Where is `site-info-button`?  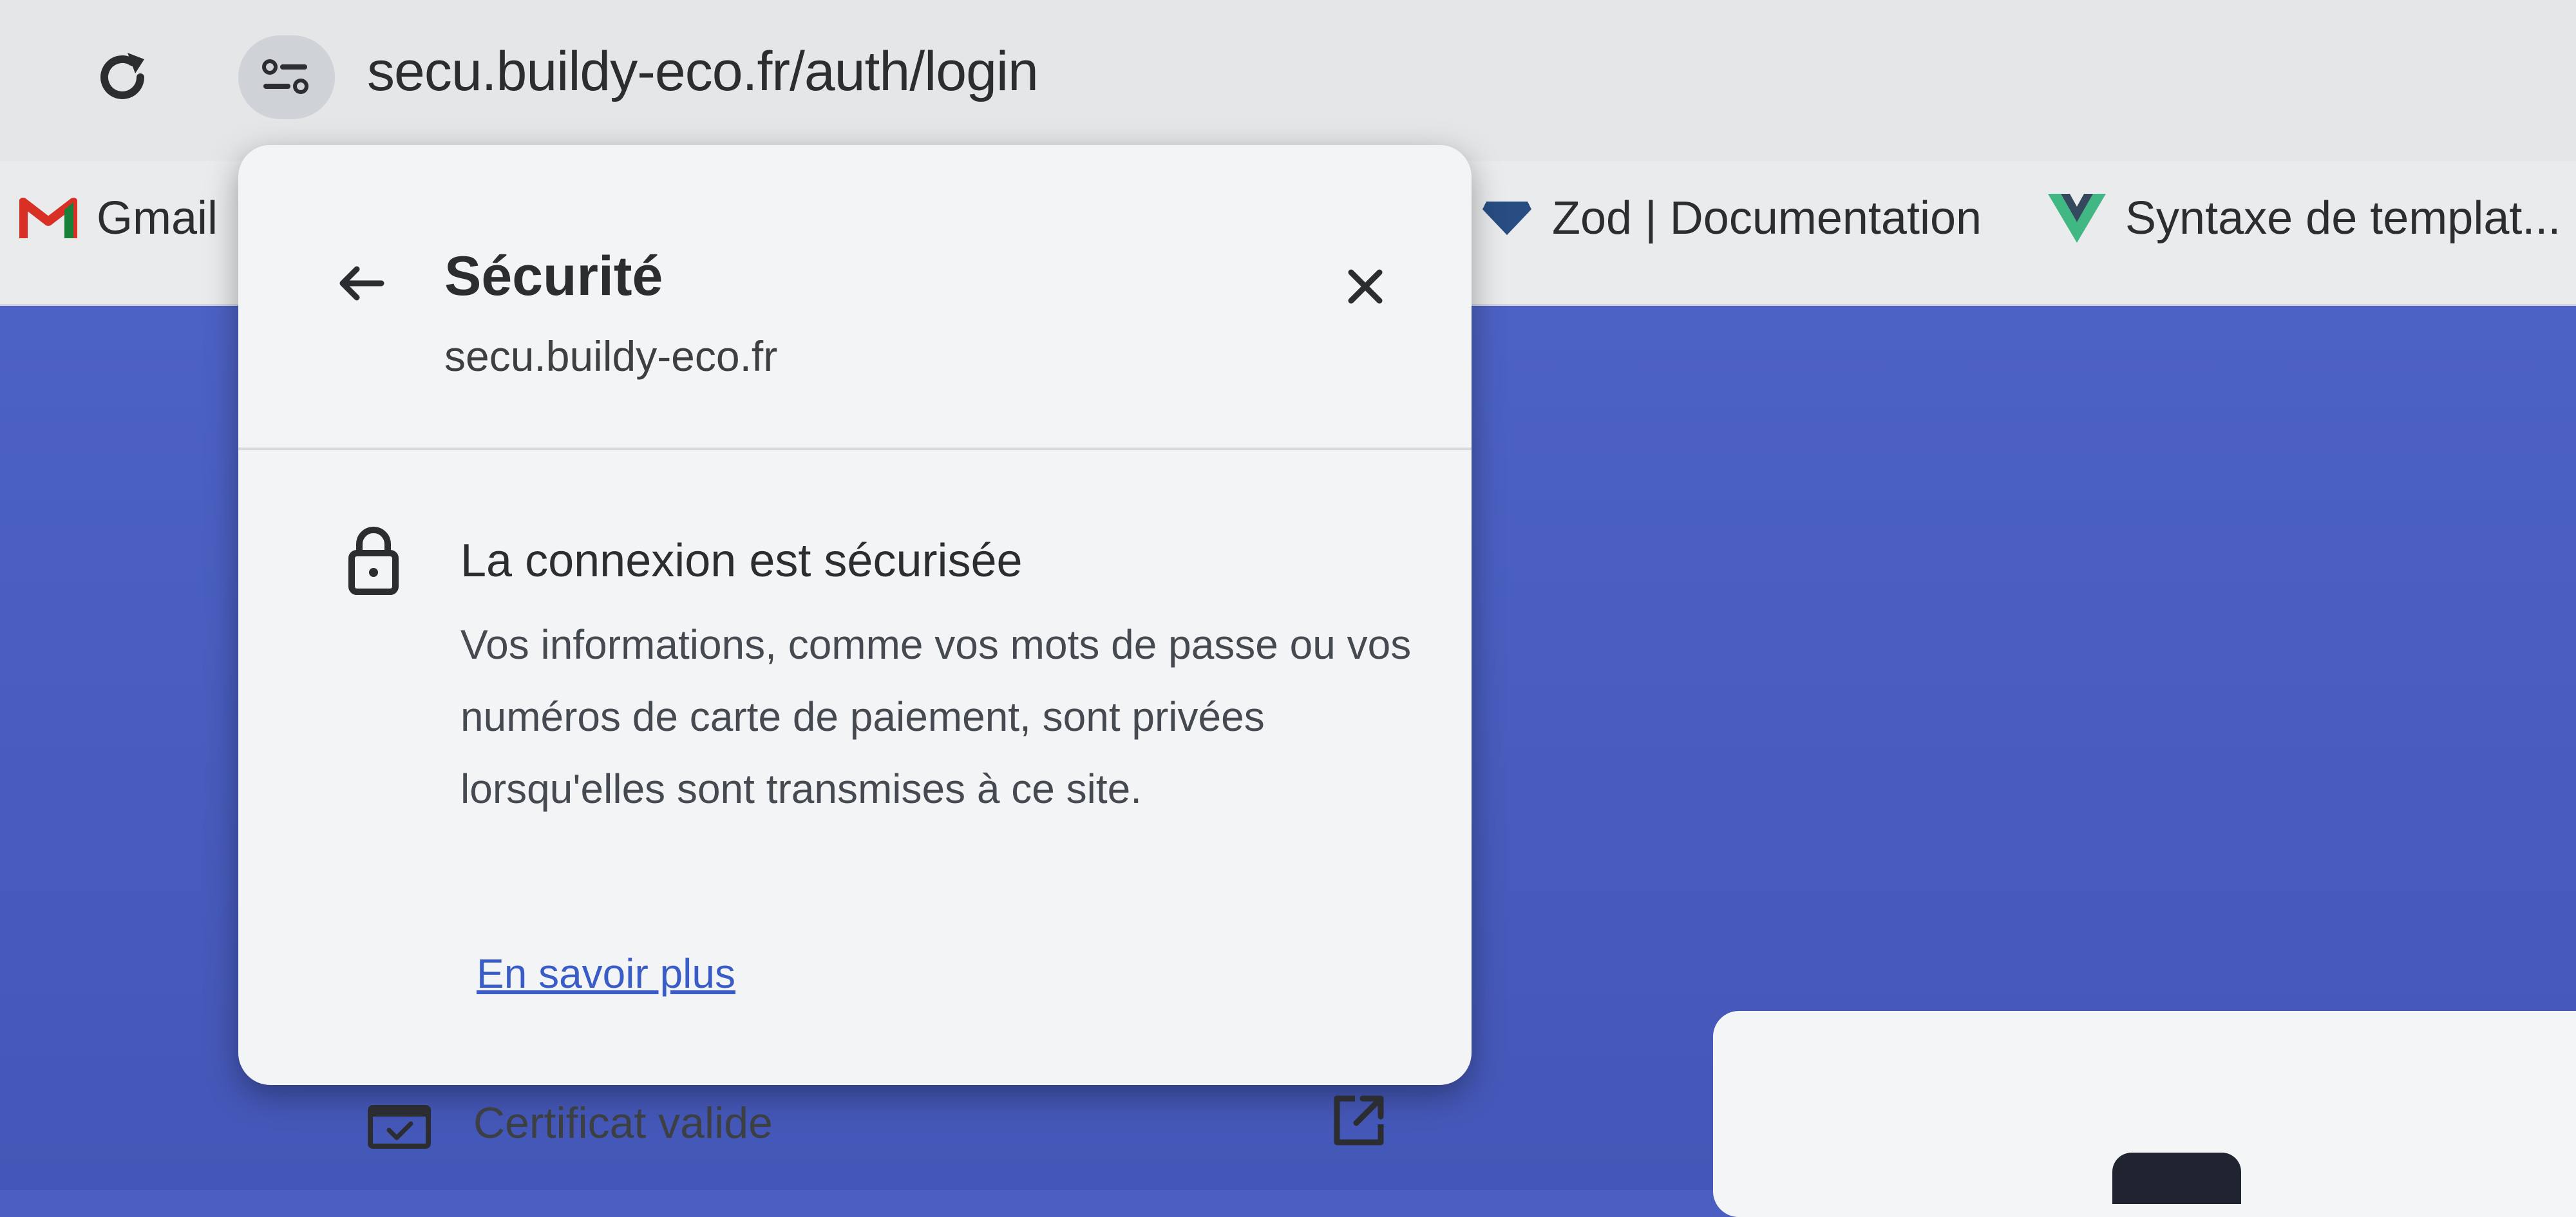
site-info-button is located at coordinates (286, 77).